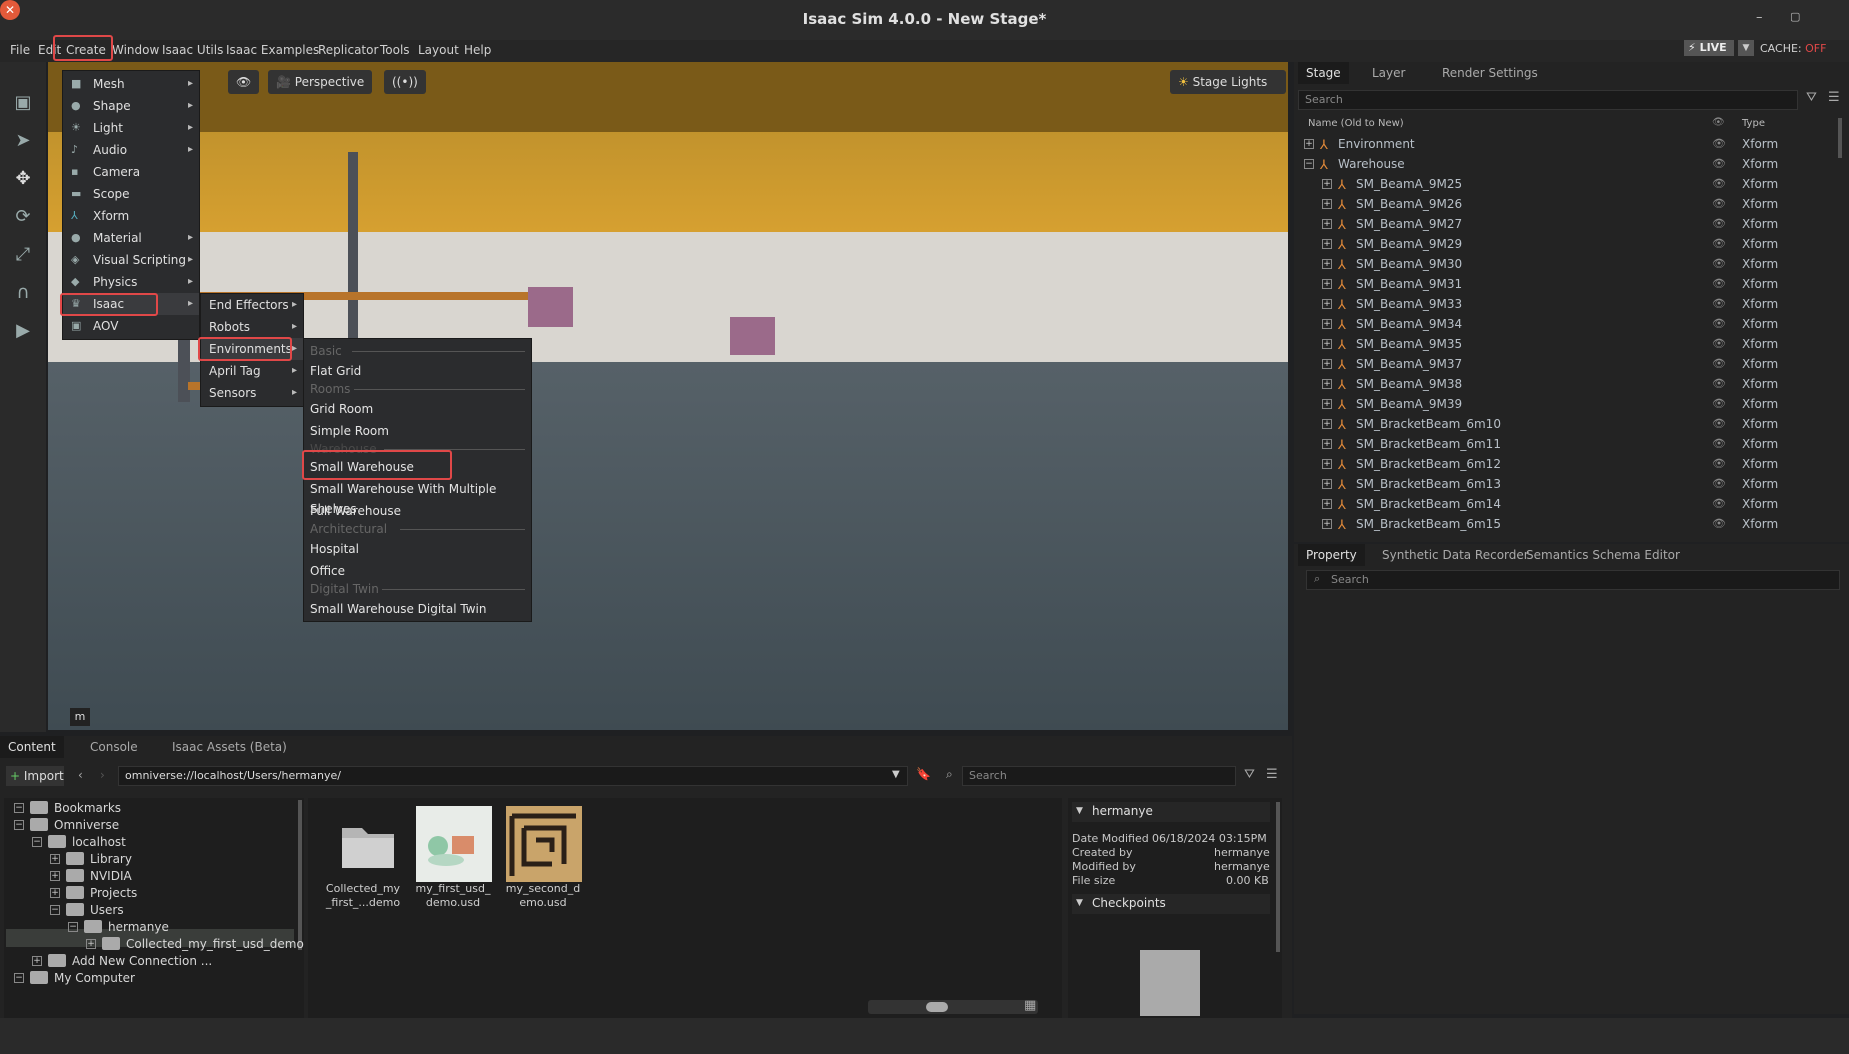  I want to click on tab-property: Property, so click(1331, 555).